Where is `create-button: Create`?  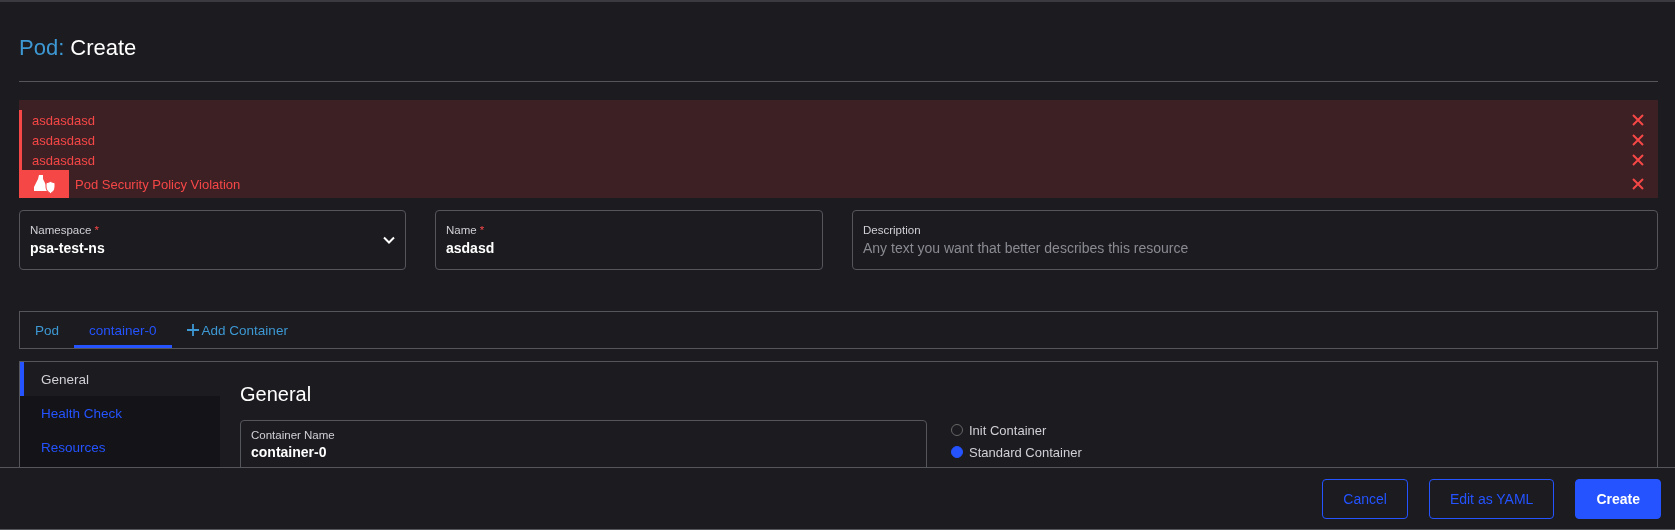
create-button: Create is located at coordinates (1618, 498).